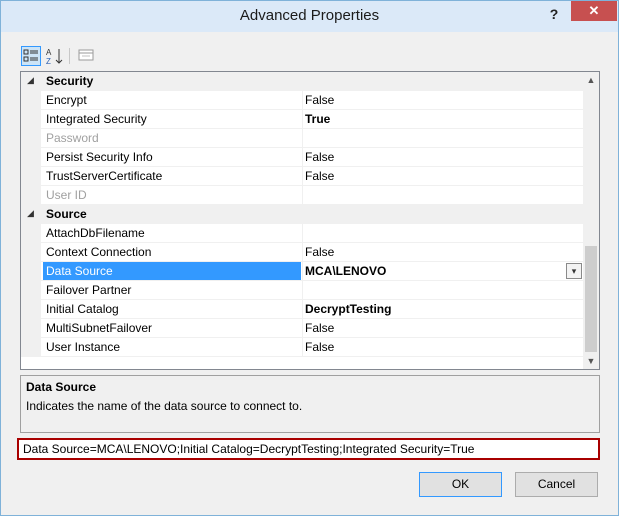 The height and width of the screenshot is (516, 619). Describe the element at coordinates (89, 290) in the screenshot. I see `property-name: Failover Partner` at that location.